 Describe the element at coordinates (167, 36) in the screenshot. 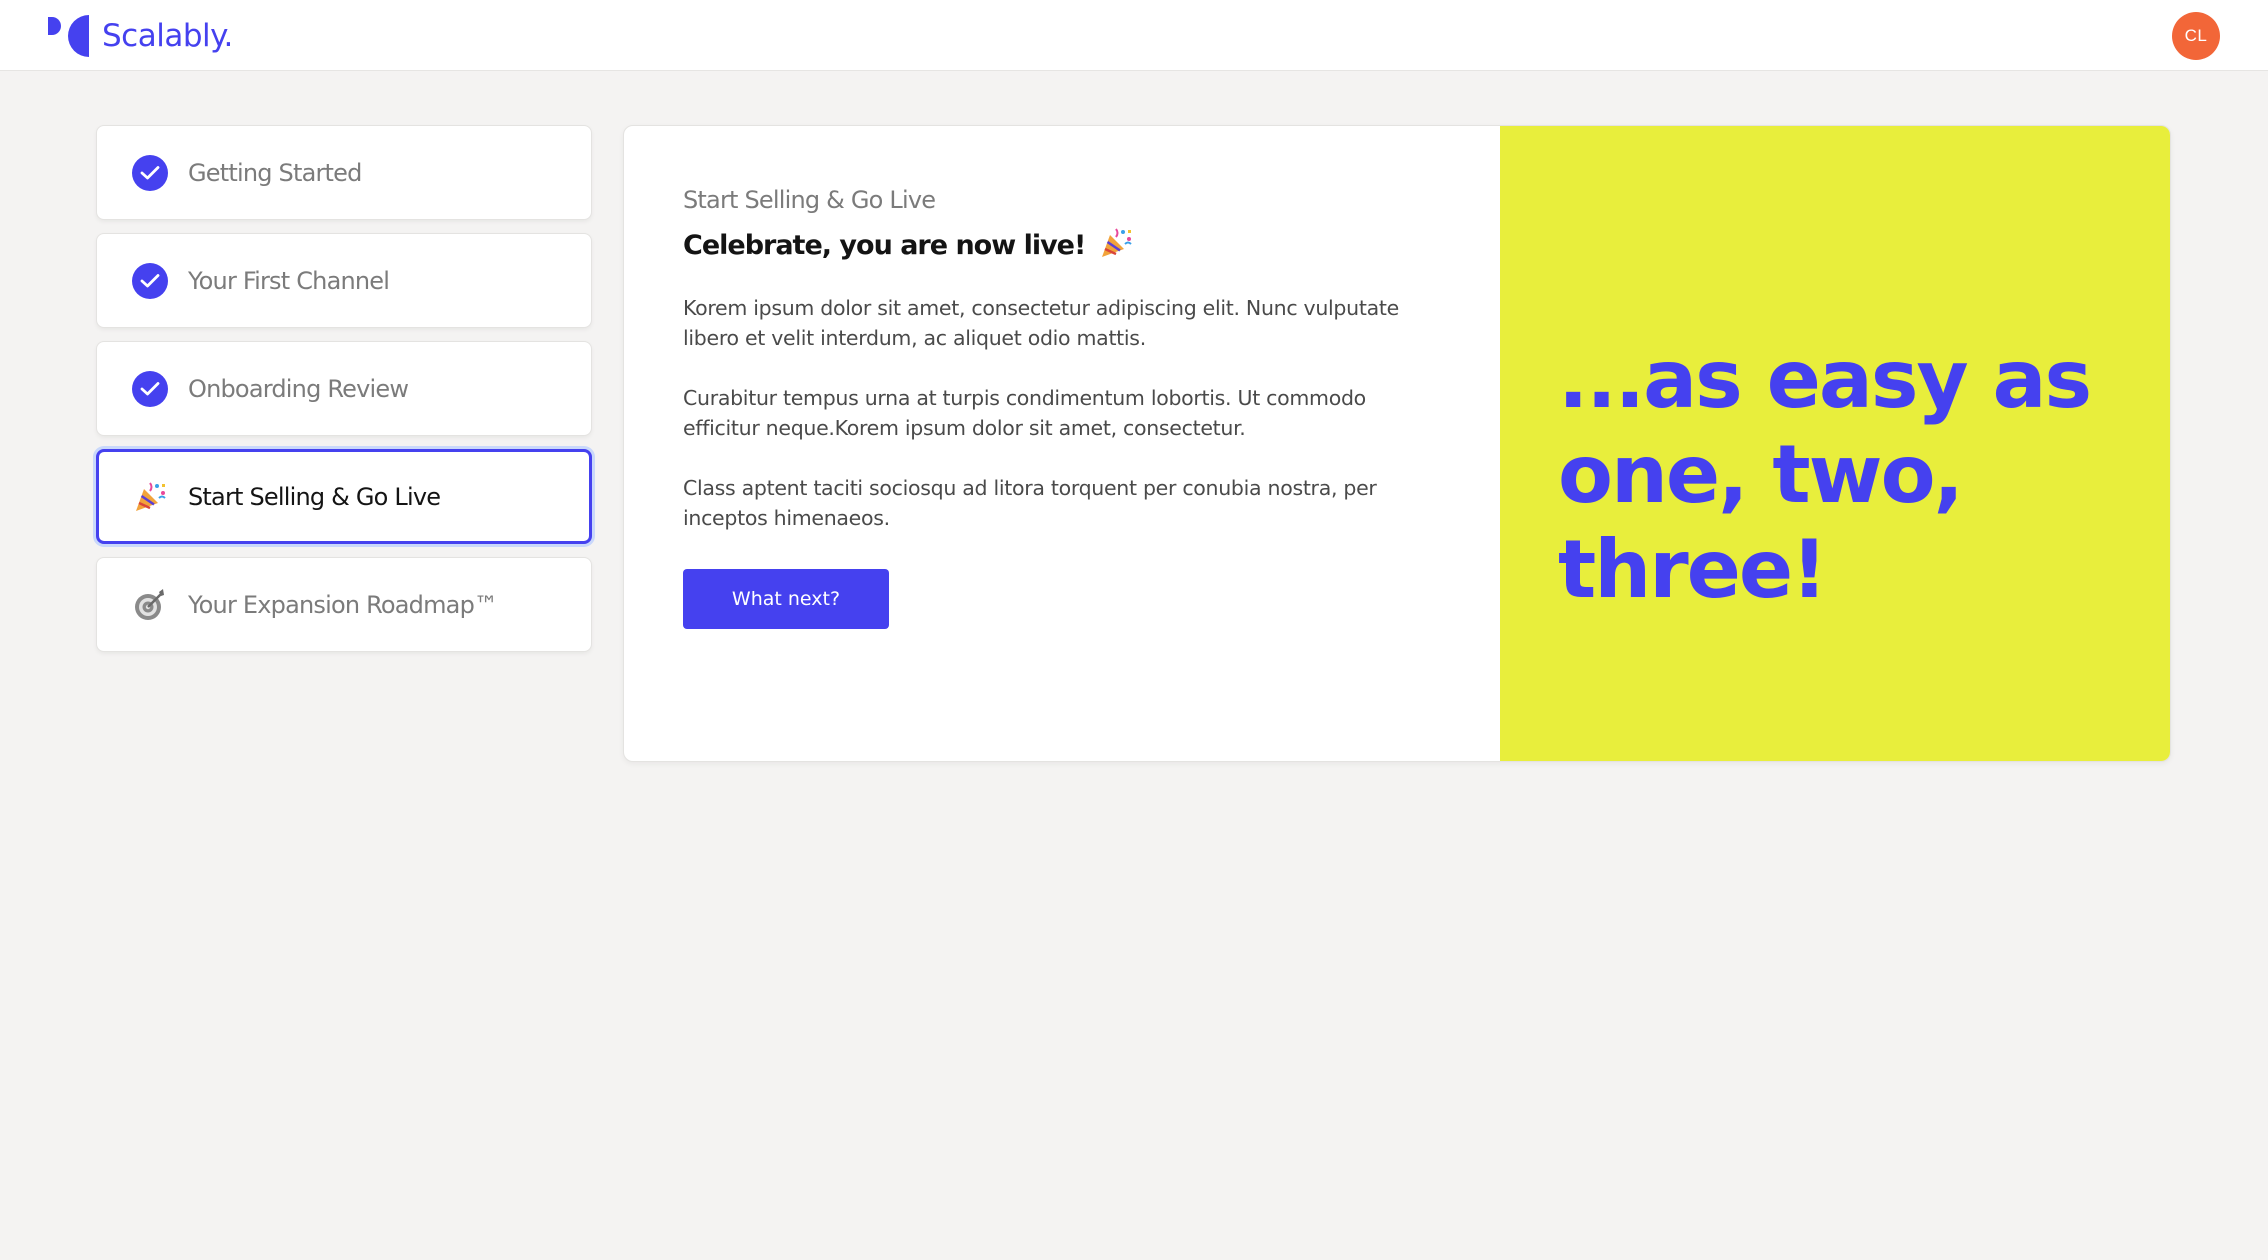

I see `brand-name: Scalably.` at that location.